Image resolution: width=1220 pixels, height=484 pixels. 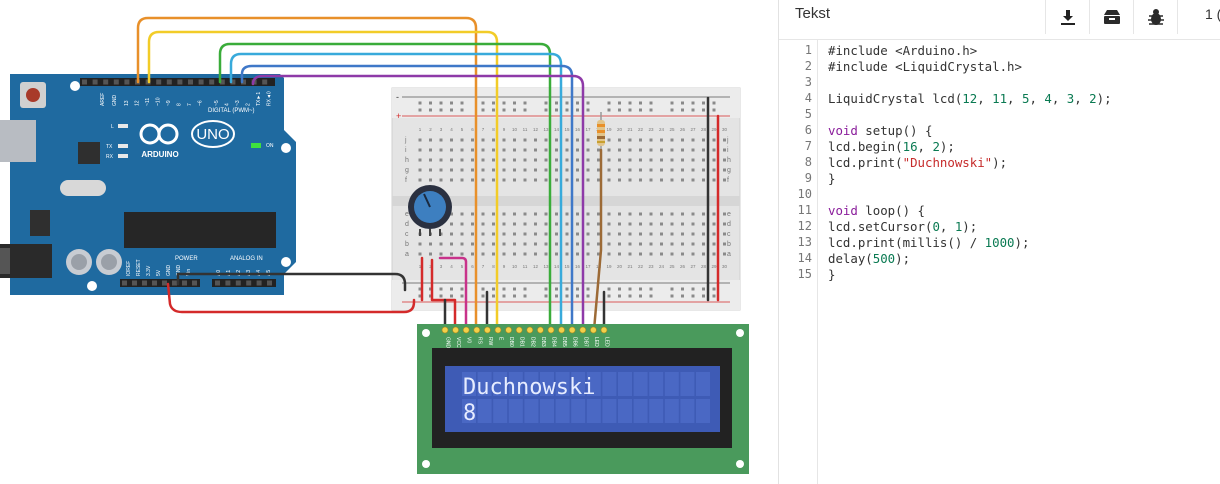 What do you see at coordinates (169, 103) in the screenshot?
I see `pin-label: ~9` at bounding box center [169, 103].